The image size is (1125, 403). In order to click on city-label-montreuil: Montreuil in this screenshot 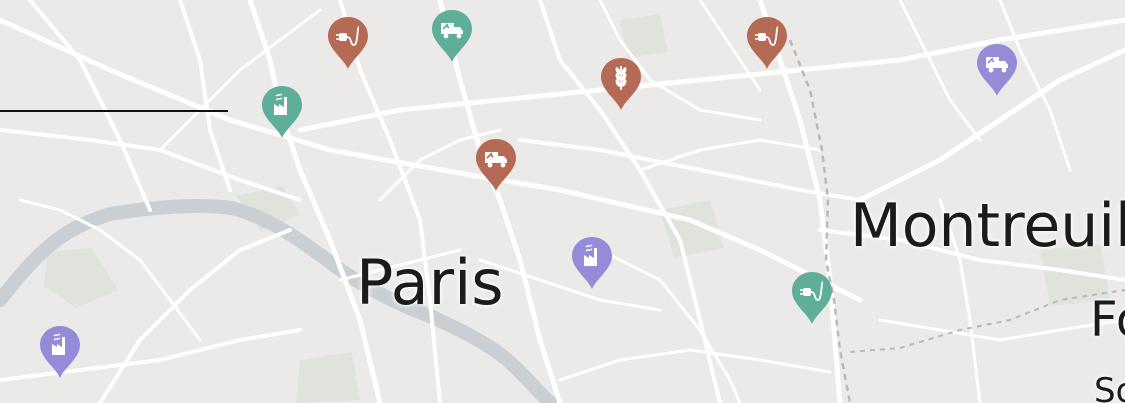, I will do `click(987, 226)`.